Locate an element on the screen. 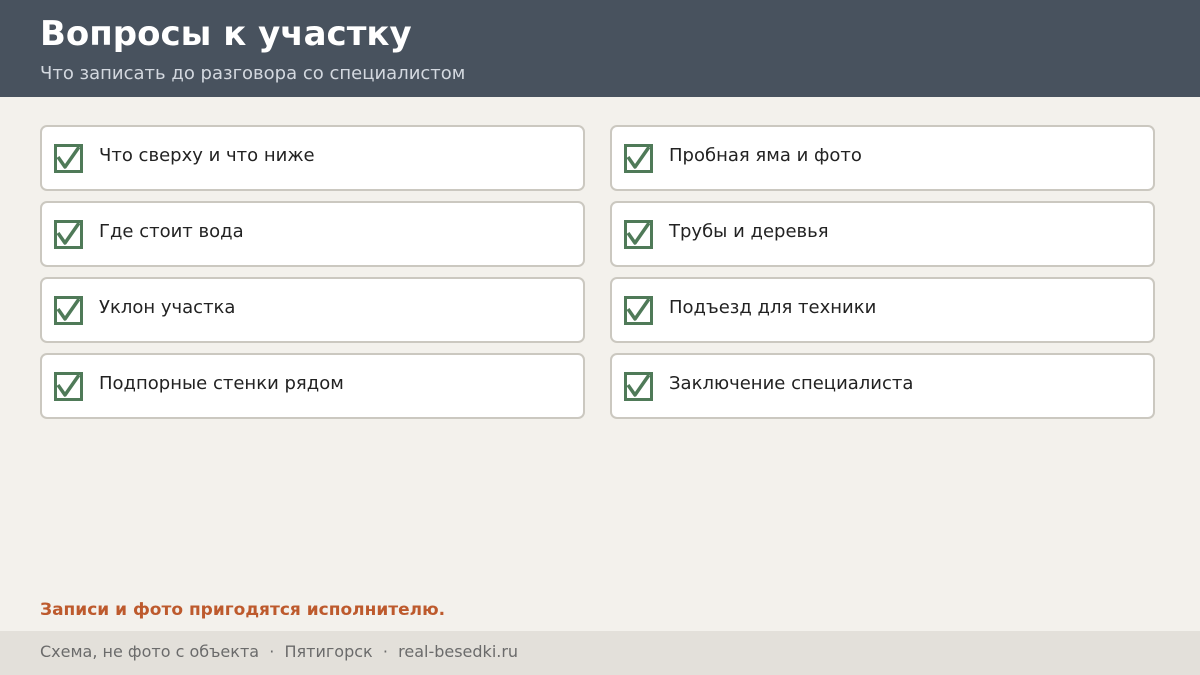  checklist-item-label: Трубы и деревья is located at coordinates (749, 231).